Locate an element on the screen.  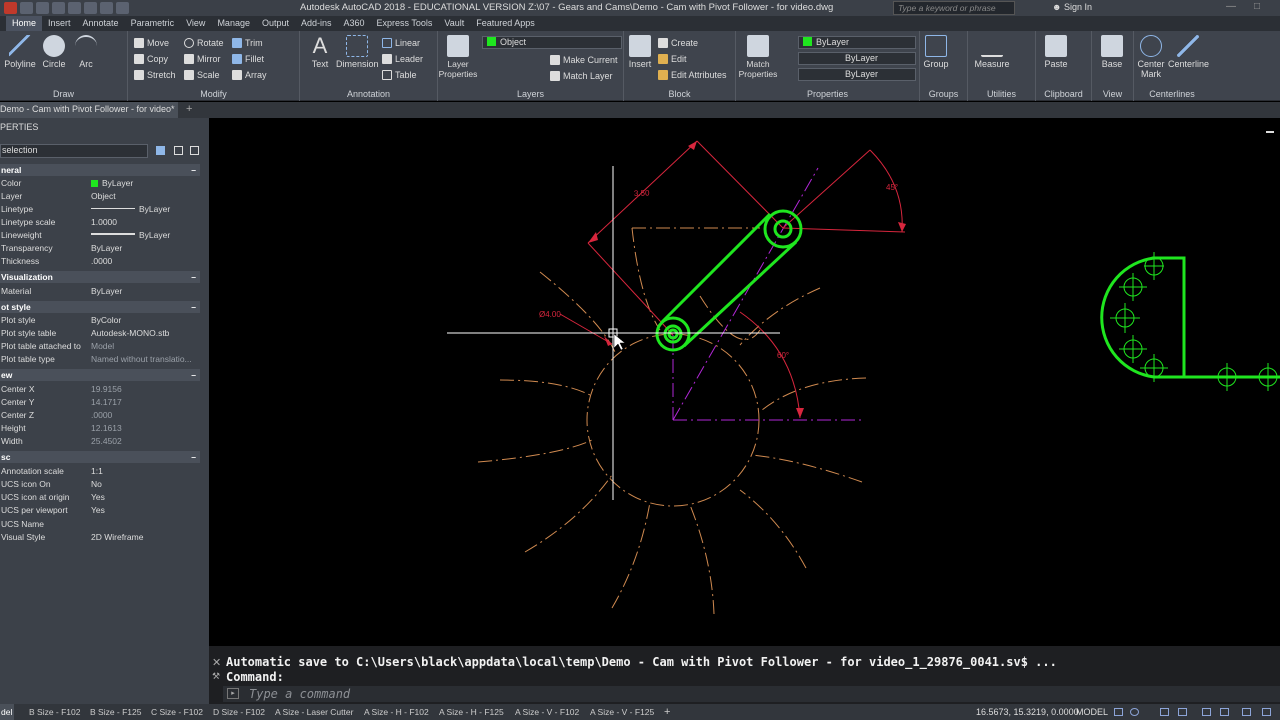
make-current-button: Make Current is located at coordinates (584, 59).